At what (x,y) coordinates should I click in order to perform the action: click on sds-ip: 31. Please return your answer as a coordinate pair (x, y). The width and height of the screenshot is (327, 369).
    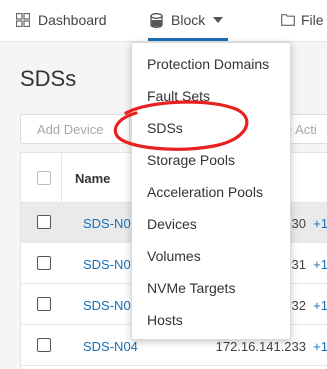
    Looking at the image, I should click on (298, 264).